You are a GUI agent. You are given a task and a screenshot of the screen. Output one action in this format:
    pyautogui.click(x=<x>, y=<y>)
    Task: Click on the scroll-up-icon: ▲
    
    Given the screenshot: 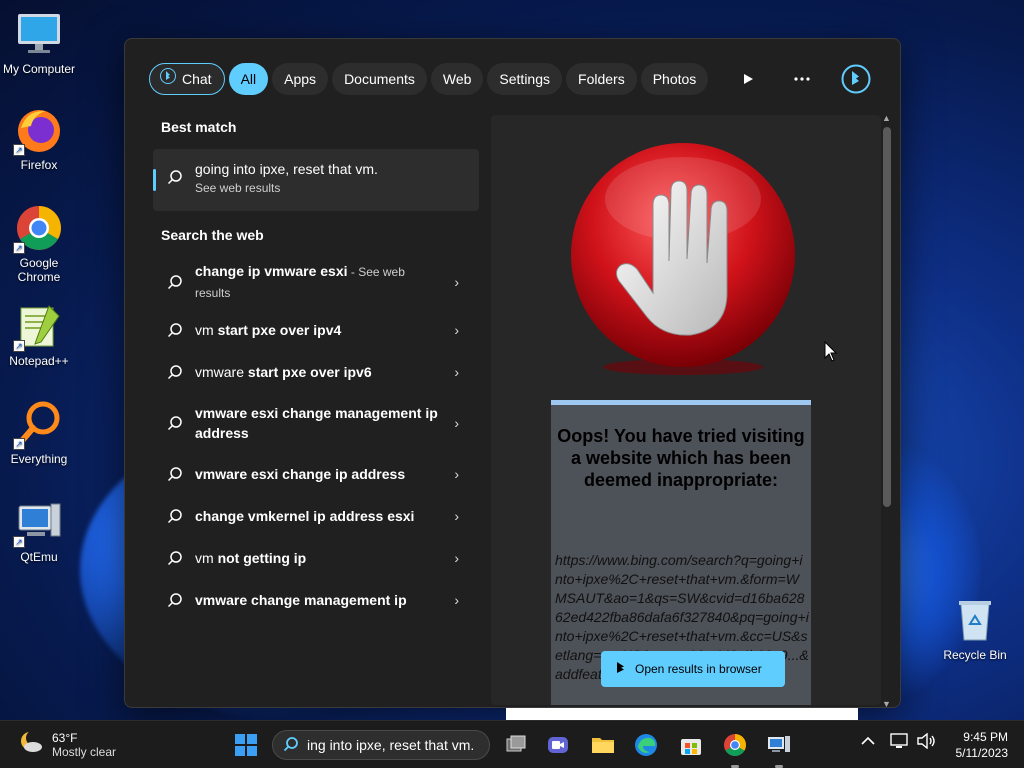 What is the action you would take?
    pyautogui.click(x=886, y=118)
    